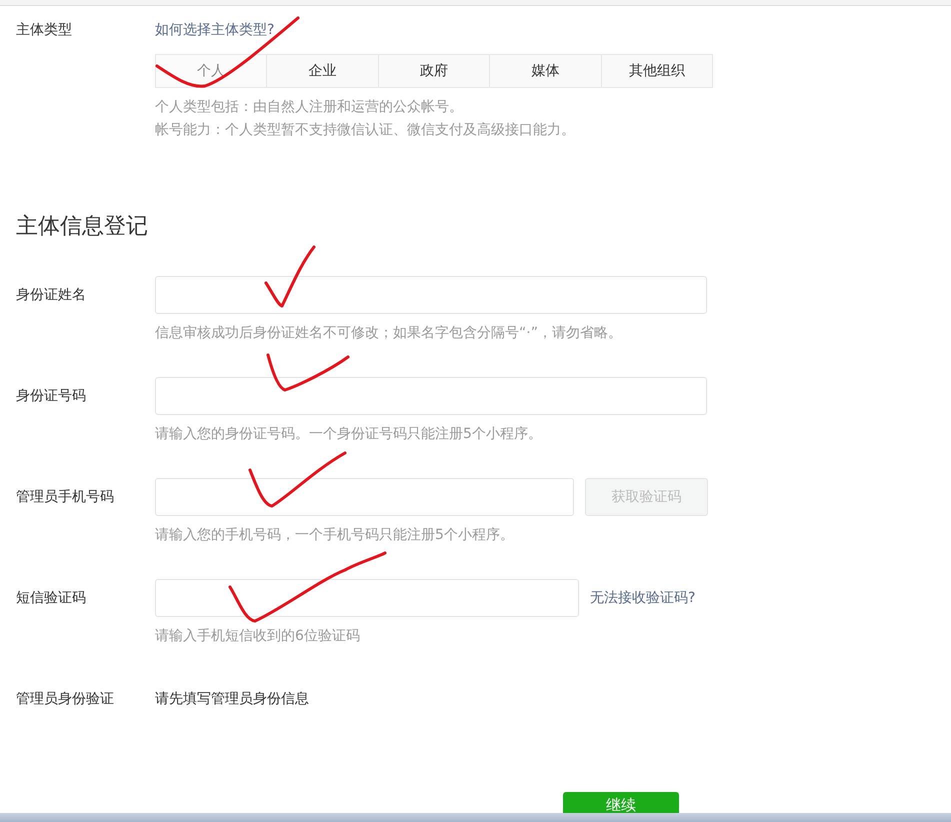 This screenshot has height=822, width=951. What do you see at coordinates (44, 30) in the screenshot?
I see `field-label: 主体类型` at bounding box center [44, 30].